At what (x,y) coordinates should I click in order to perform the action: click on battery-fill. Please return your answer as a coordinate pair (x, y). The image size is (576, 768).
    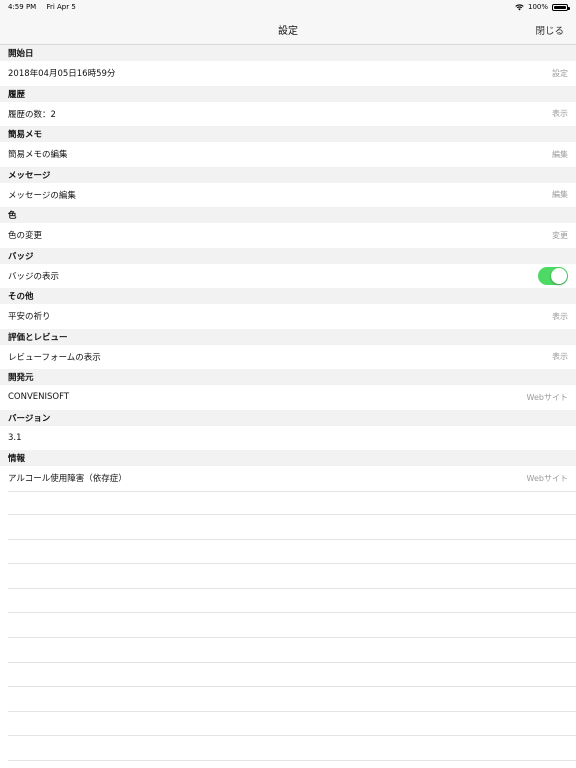
    Looking at the image, I should click on (560, 7).